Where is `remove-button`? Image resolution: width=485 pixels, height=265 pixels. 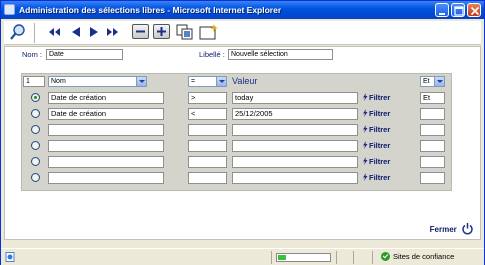 remove-button is located at coordinates (140, 31).